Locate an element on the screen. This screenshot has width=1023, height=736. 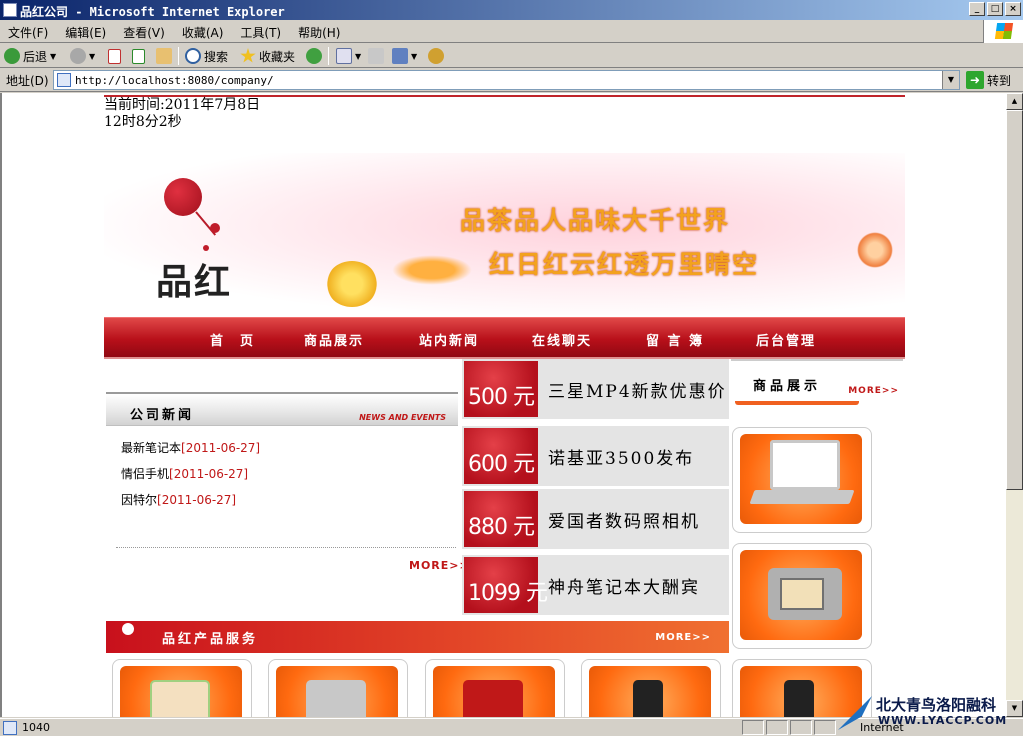
nav-products: 商品展示 is located at coordinates (361, 339).